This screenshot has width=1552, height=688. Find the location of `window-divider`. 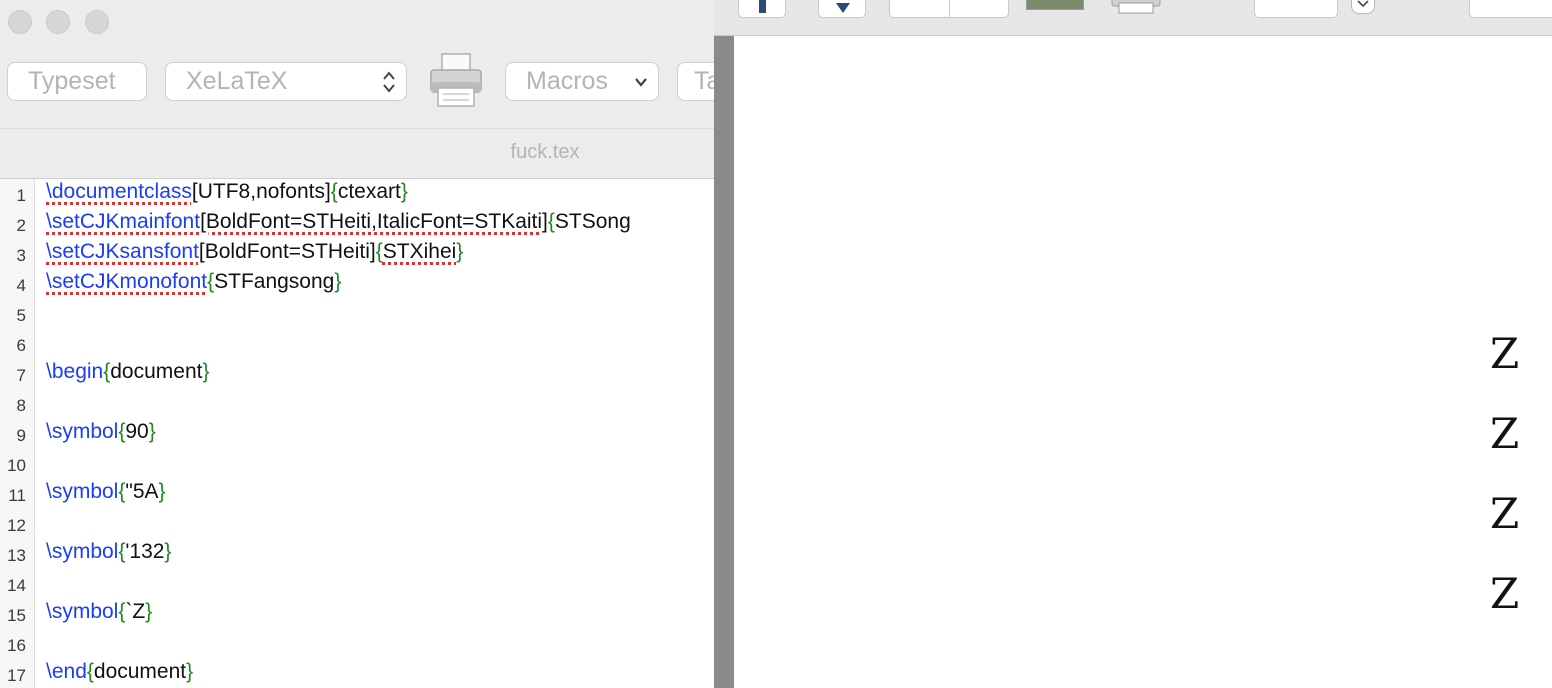

window-divider is located at coordinates (724, 362).